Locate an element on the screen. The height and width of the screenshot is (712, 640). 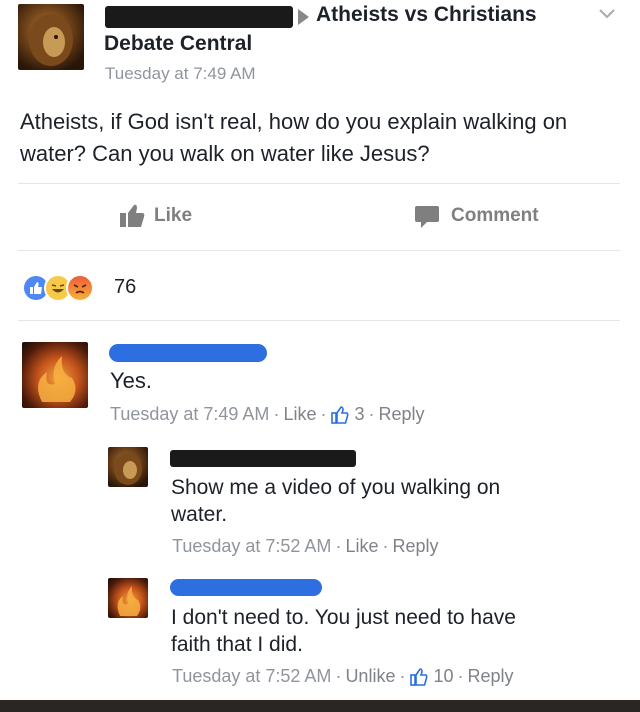
reply-unlike-link: Unlike is located at coordinates (370, 676).